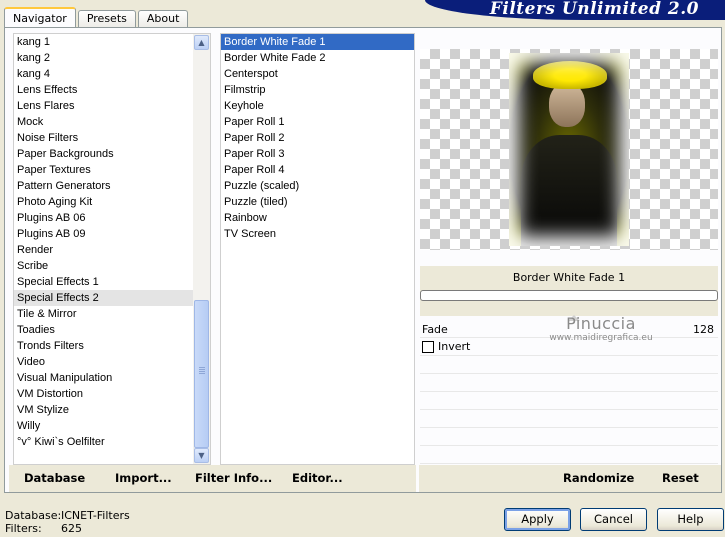 The image size is (725, 537). What do you see at coordinates (317, 42) in the screenshot?
I see `filter-item: Border White Fade 1` at bounding box center [317, 42].